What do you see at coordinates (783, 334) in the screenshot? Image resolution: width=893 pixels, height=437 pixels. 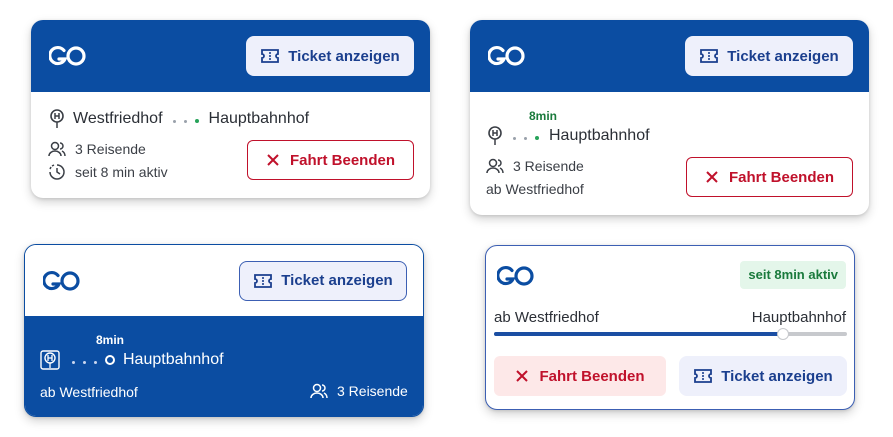 I see `trip-progress-knob` at bounding box center [783, 334].